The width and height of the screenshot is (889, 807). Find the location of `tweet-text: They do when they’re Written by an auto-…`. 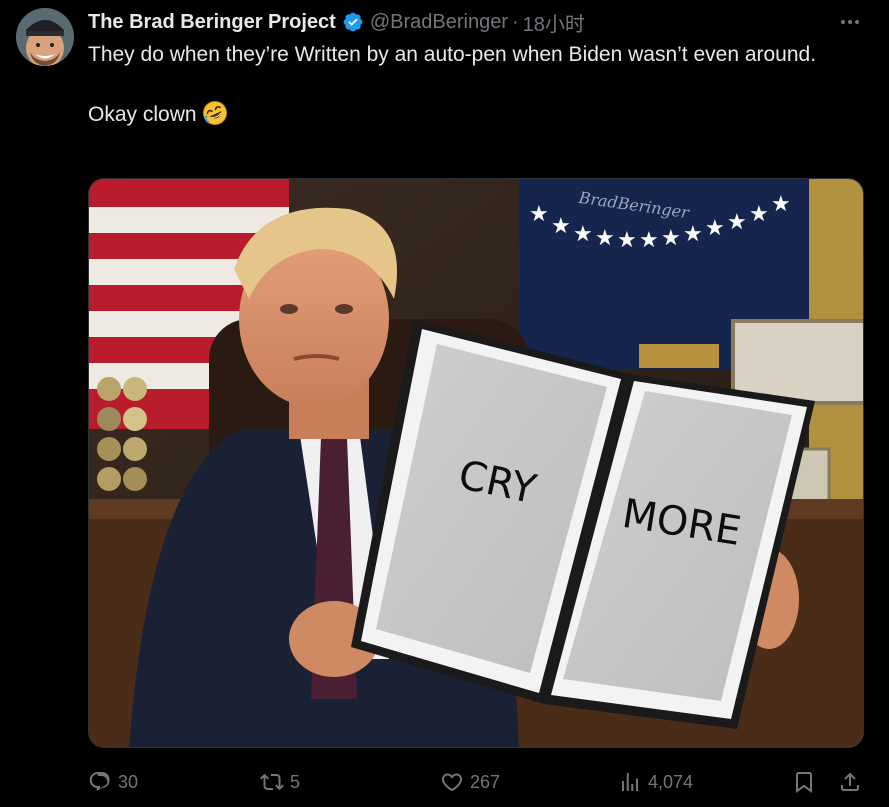

tweet-text: They do when they’re Written by an auto-… is located at coordinates (468, 85).